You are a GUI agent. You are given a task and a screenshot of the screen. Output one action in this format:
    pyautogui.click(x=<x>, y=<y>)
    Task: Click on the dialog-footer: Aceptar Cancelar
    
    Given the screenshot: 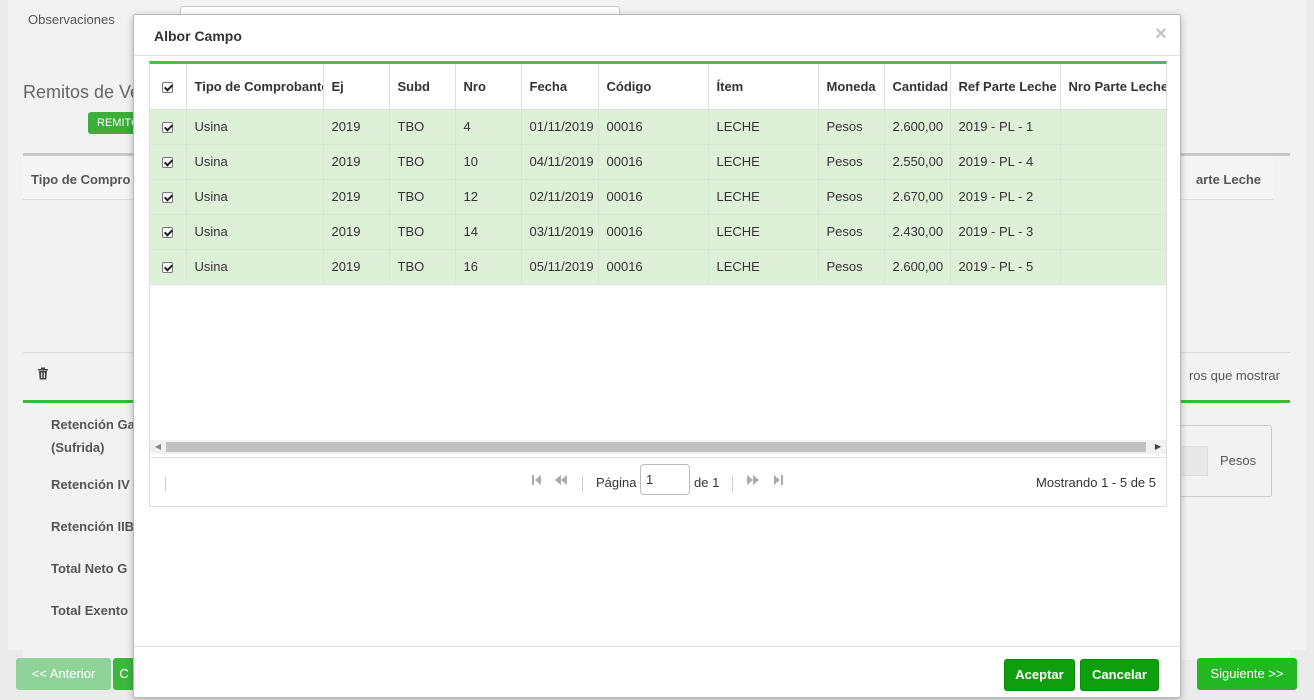 What is the action you would take?
    pyautogui.click(x=657, y=672)
    